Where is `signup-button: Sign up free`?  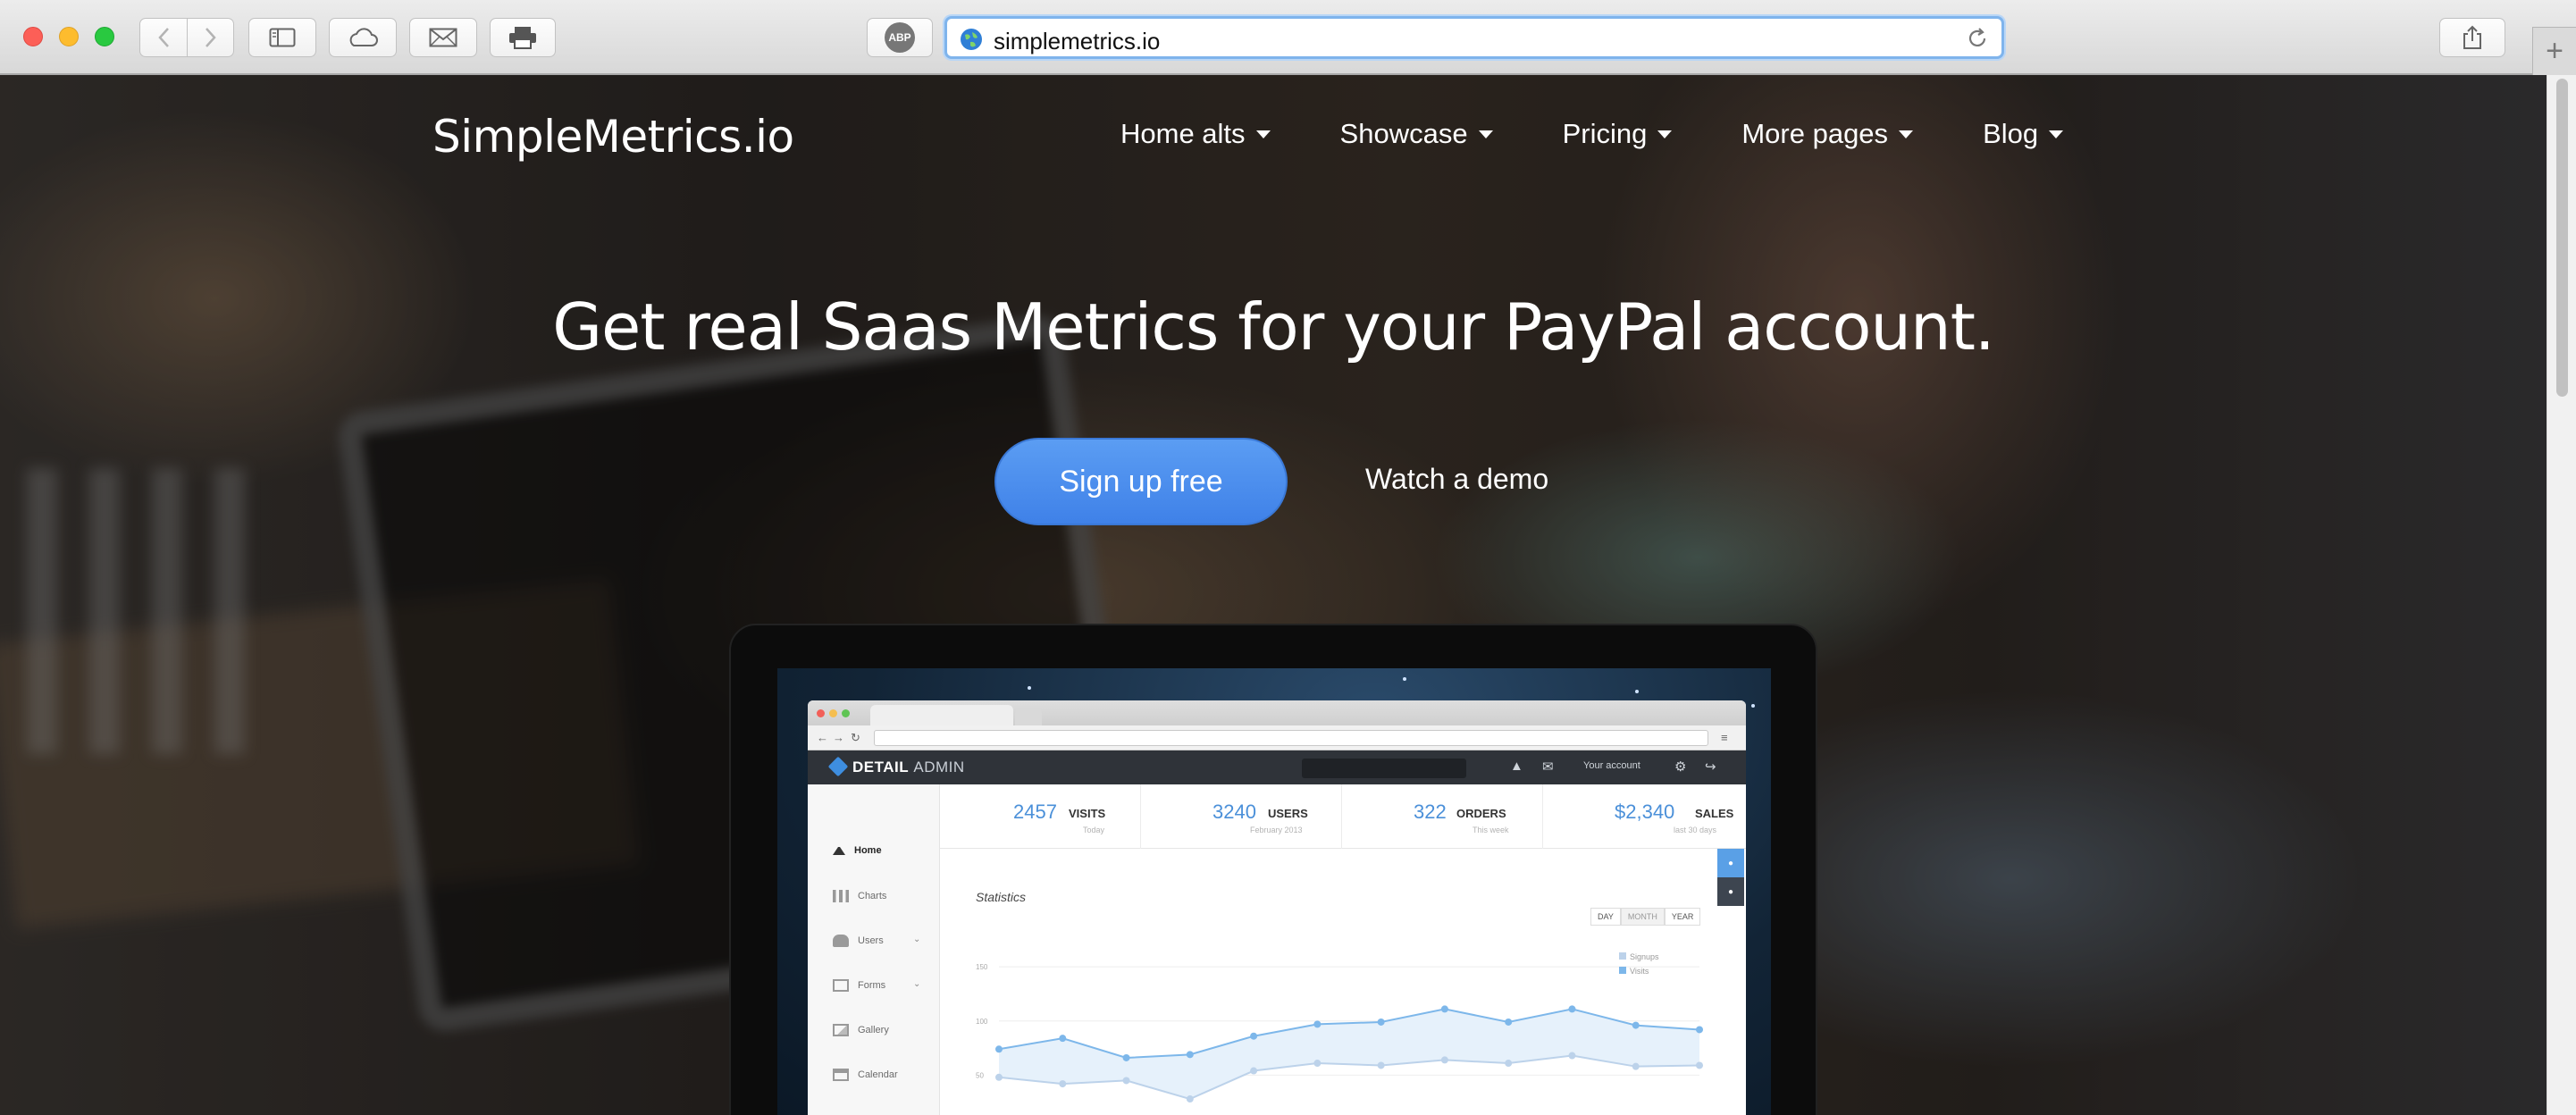
signup-button: Sign up free is located at coordinates (1141, 481).